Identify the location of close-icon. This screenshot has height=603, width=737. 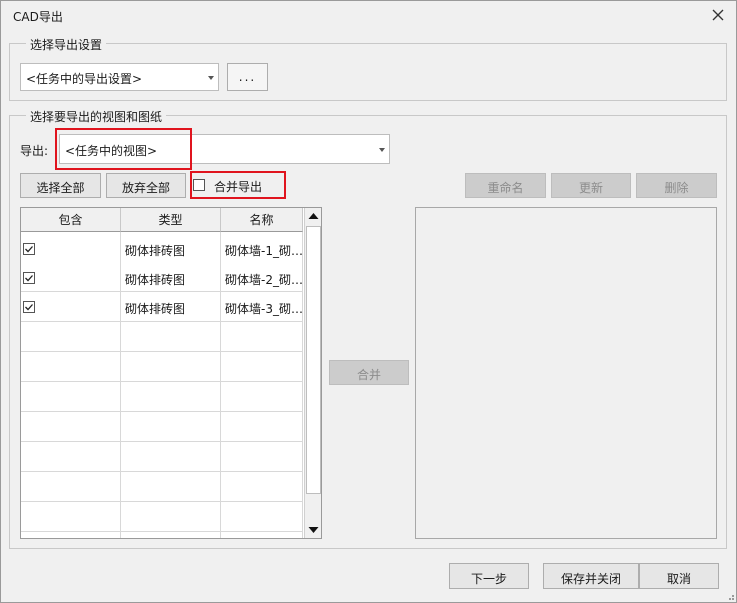
(718, 15).